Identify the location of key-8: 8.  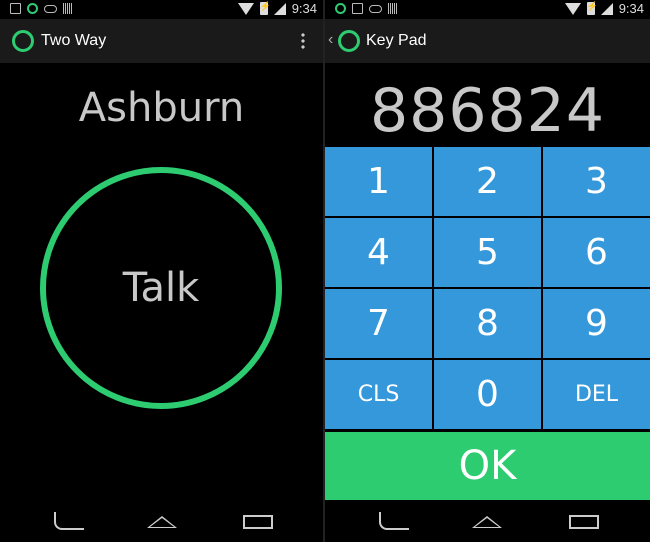
(487, 323).